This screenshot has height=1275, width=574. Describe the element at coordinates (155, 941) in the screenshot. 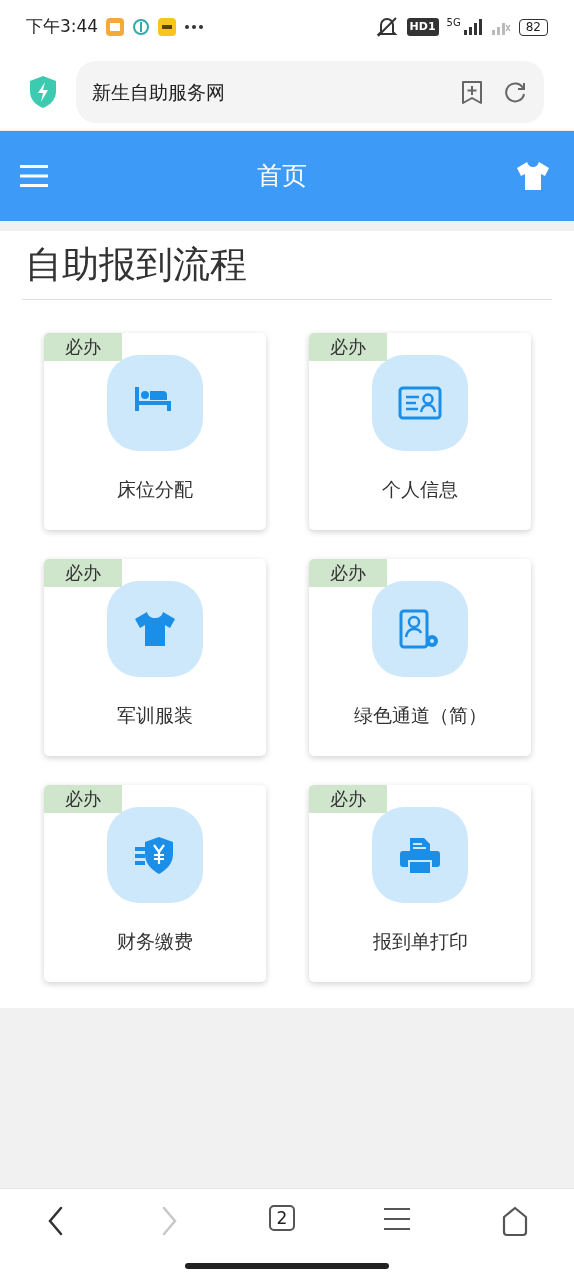

I see `tile-label: 财务缴费` at that location.